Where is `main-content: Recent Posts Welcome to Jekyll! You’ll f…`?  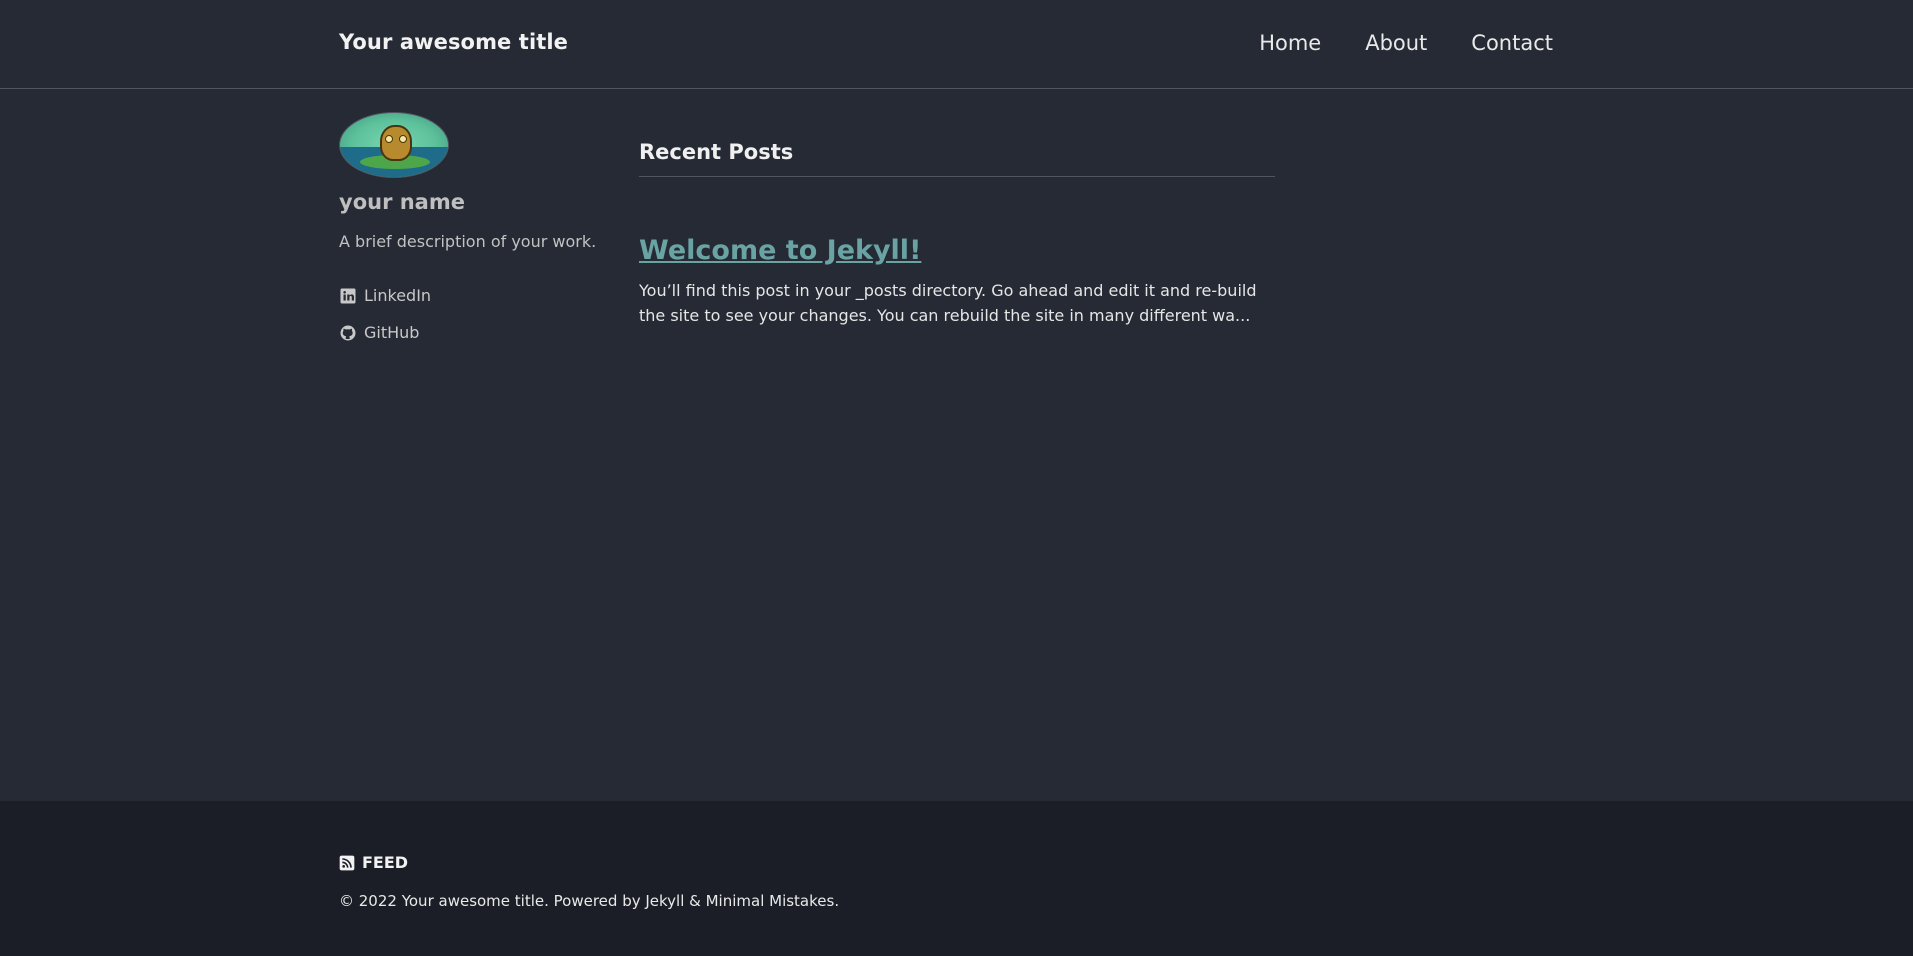 main-content: Recent Posts Welcome to Jekyll! You’ll f… is located at coordinates (957, 234).